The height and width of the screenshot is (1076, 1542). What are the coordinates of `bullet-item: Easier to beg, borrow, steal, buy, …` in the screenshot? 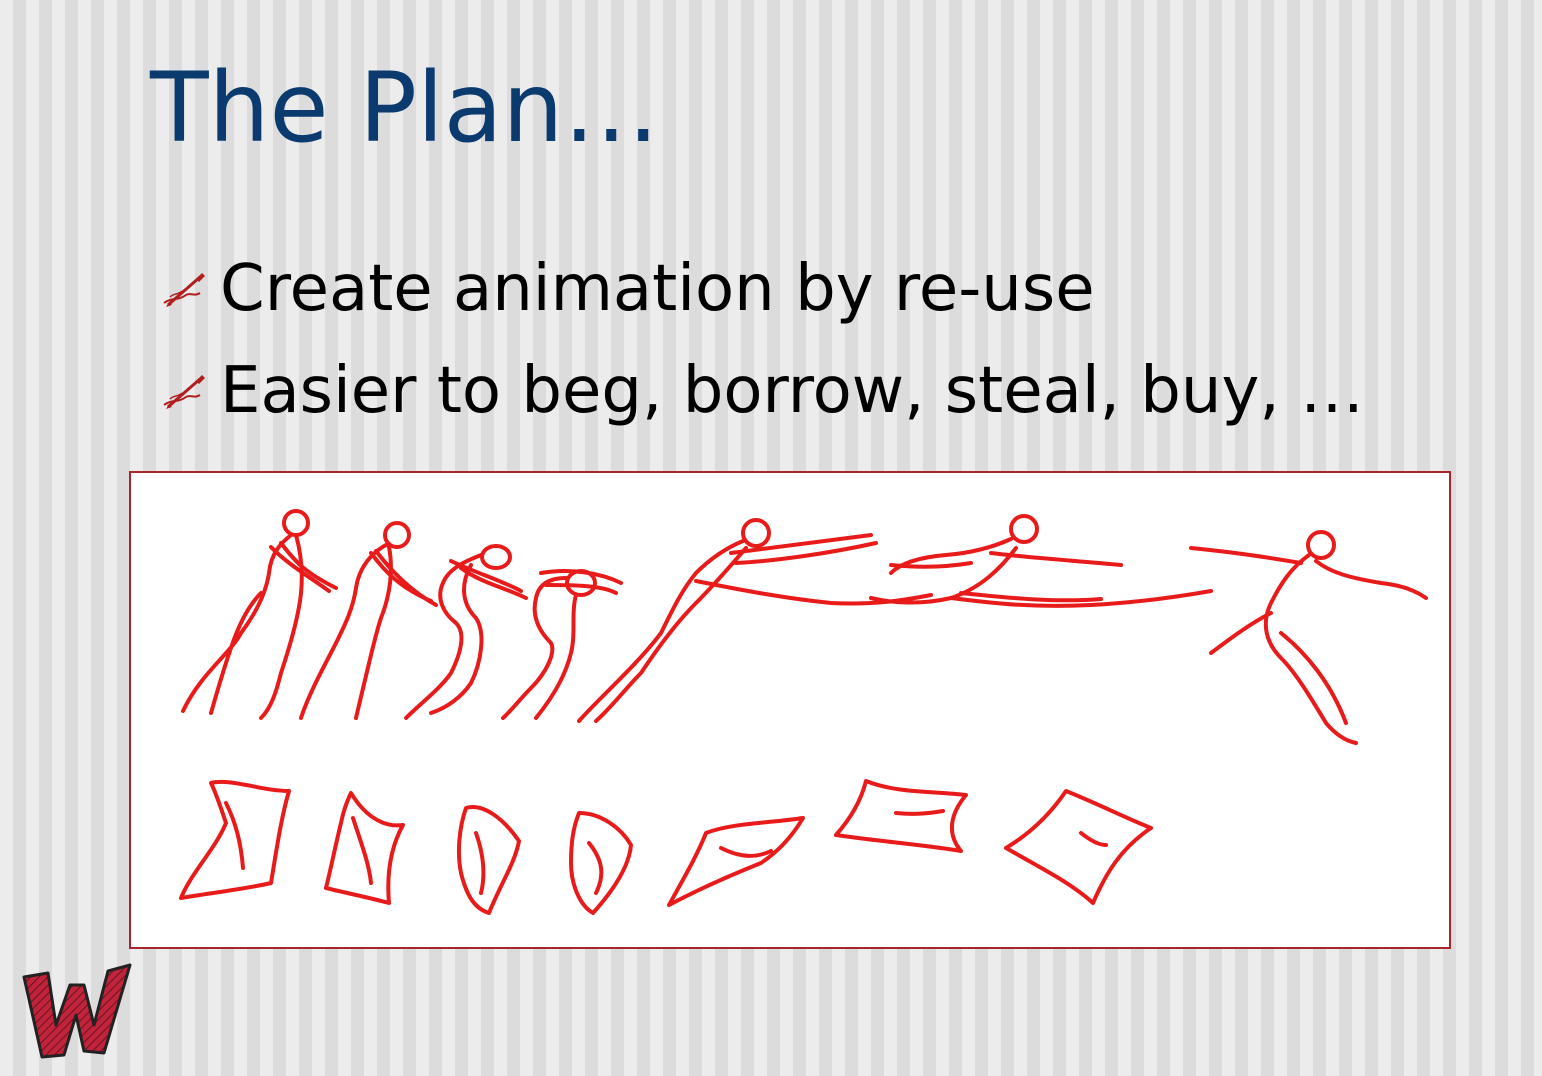 It's located at (762, 391).